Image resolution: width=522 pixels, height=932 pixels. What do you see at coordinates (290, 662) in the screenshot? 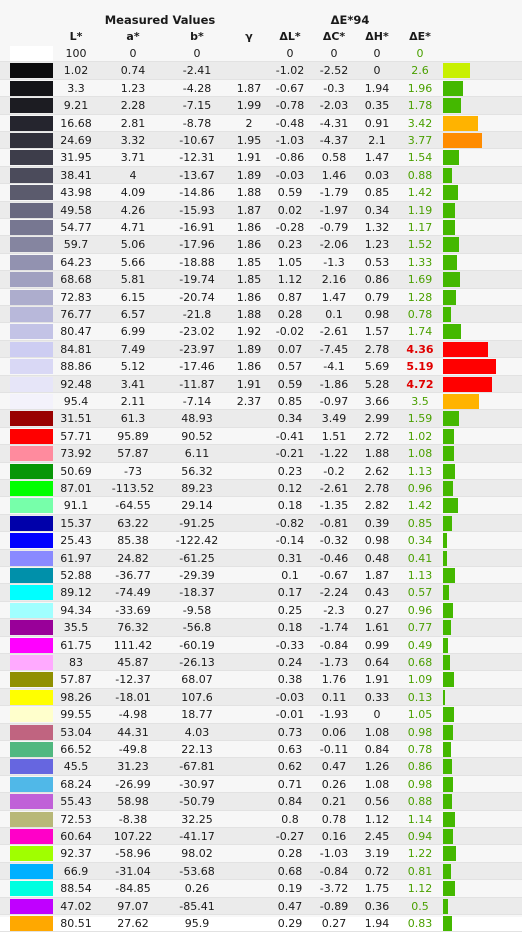
I see `cell-delta-L: 0.24` at bounding box center [290, 662].